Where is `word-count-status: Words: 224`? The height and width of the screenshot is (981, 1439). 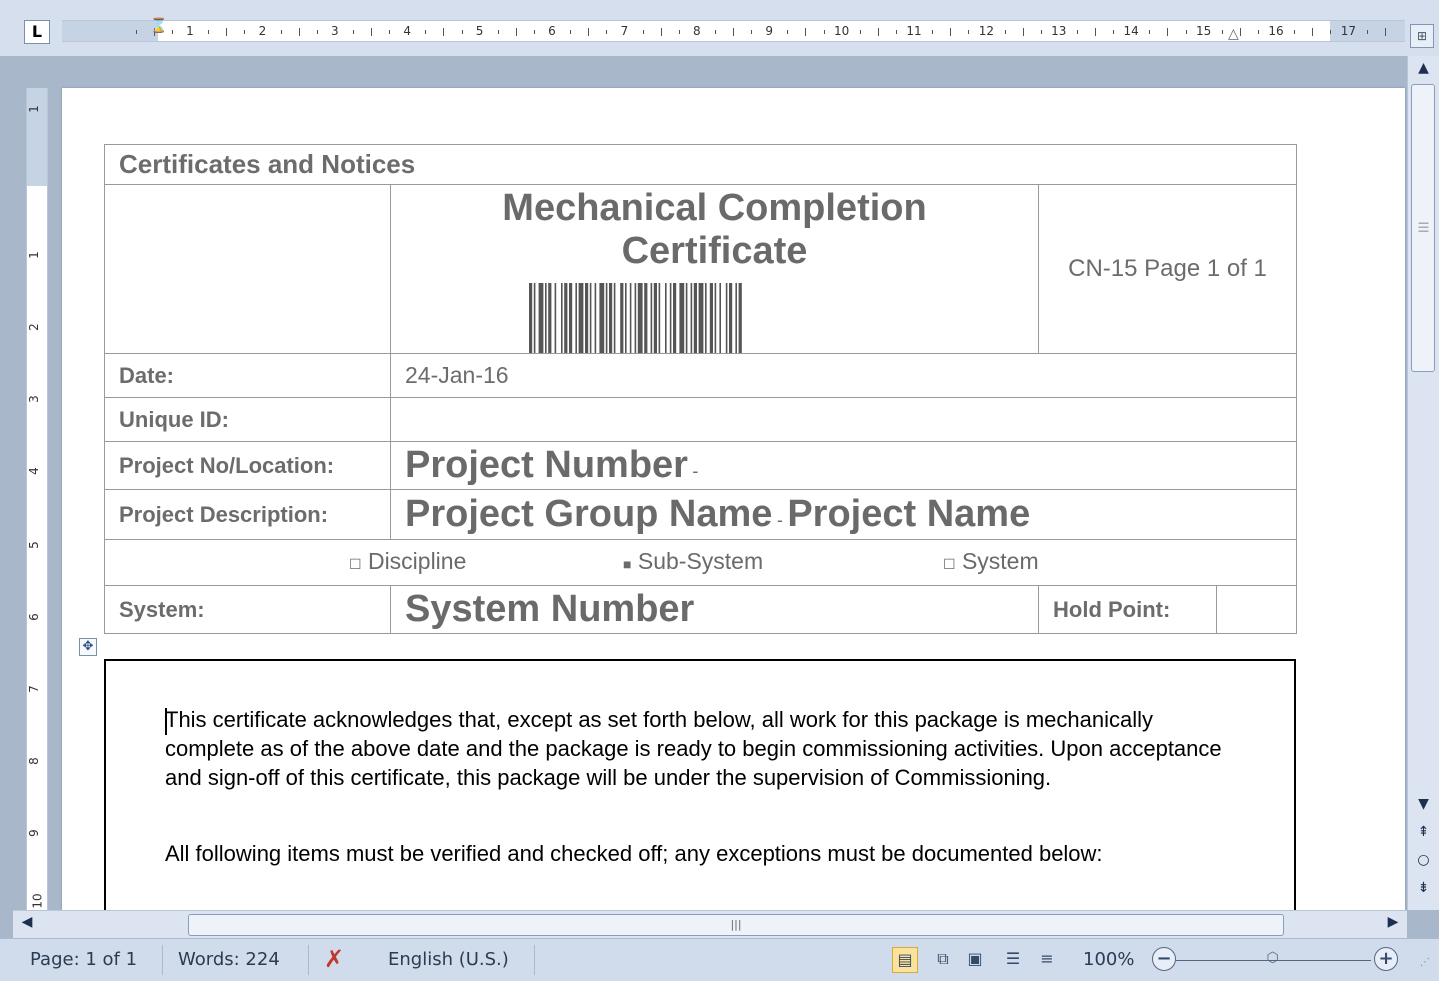 word-count-status: Words: 224 is located at coordinates (229, 959).